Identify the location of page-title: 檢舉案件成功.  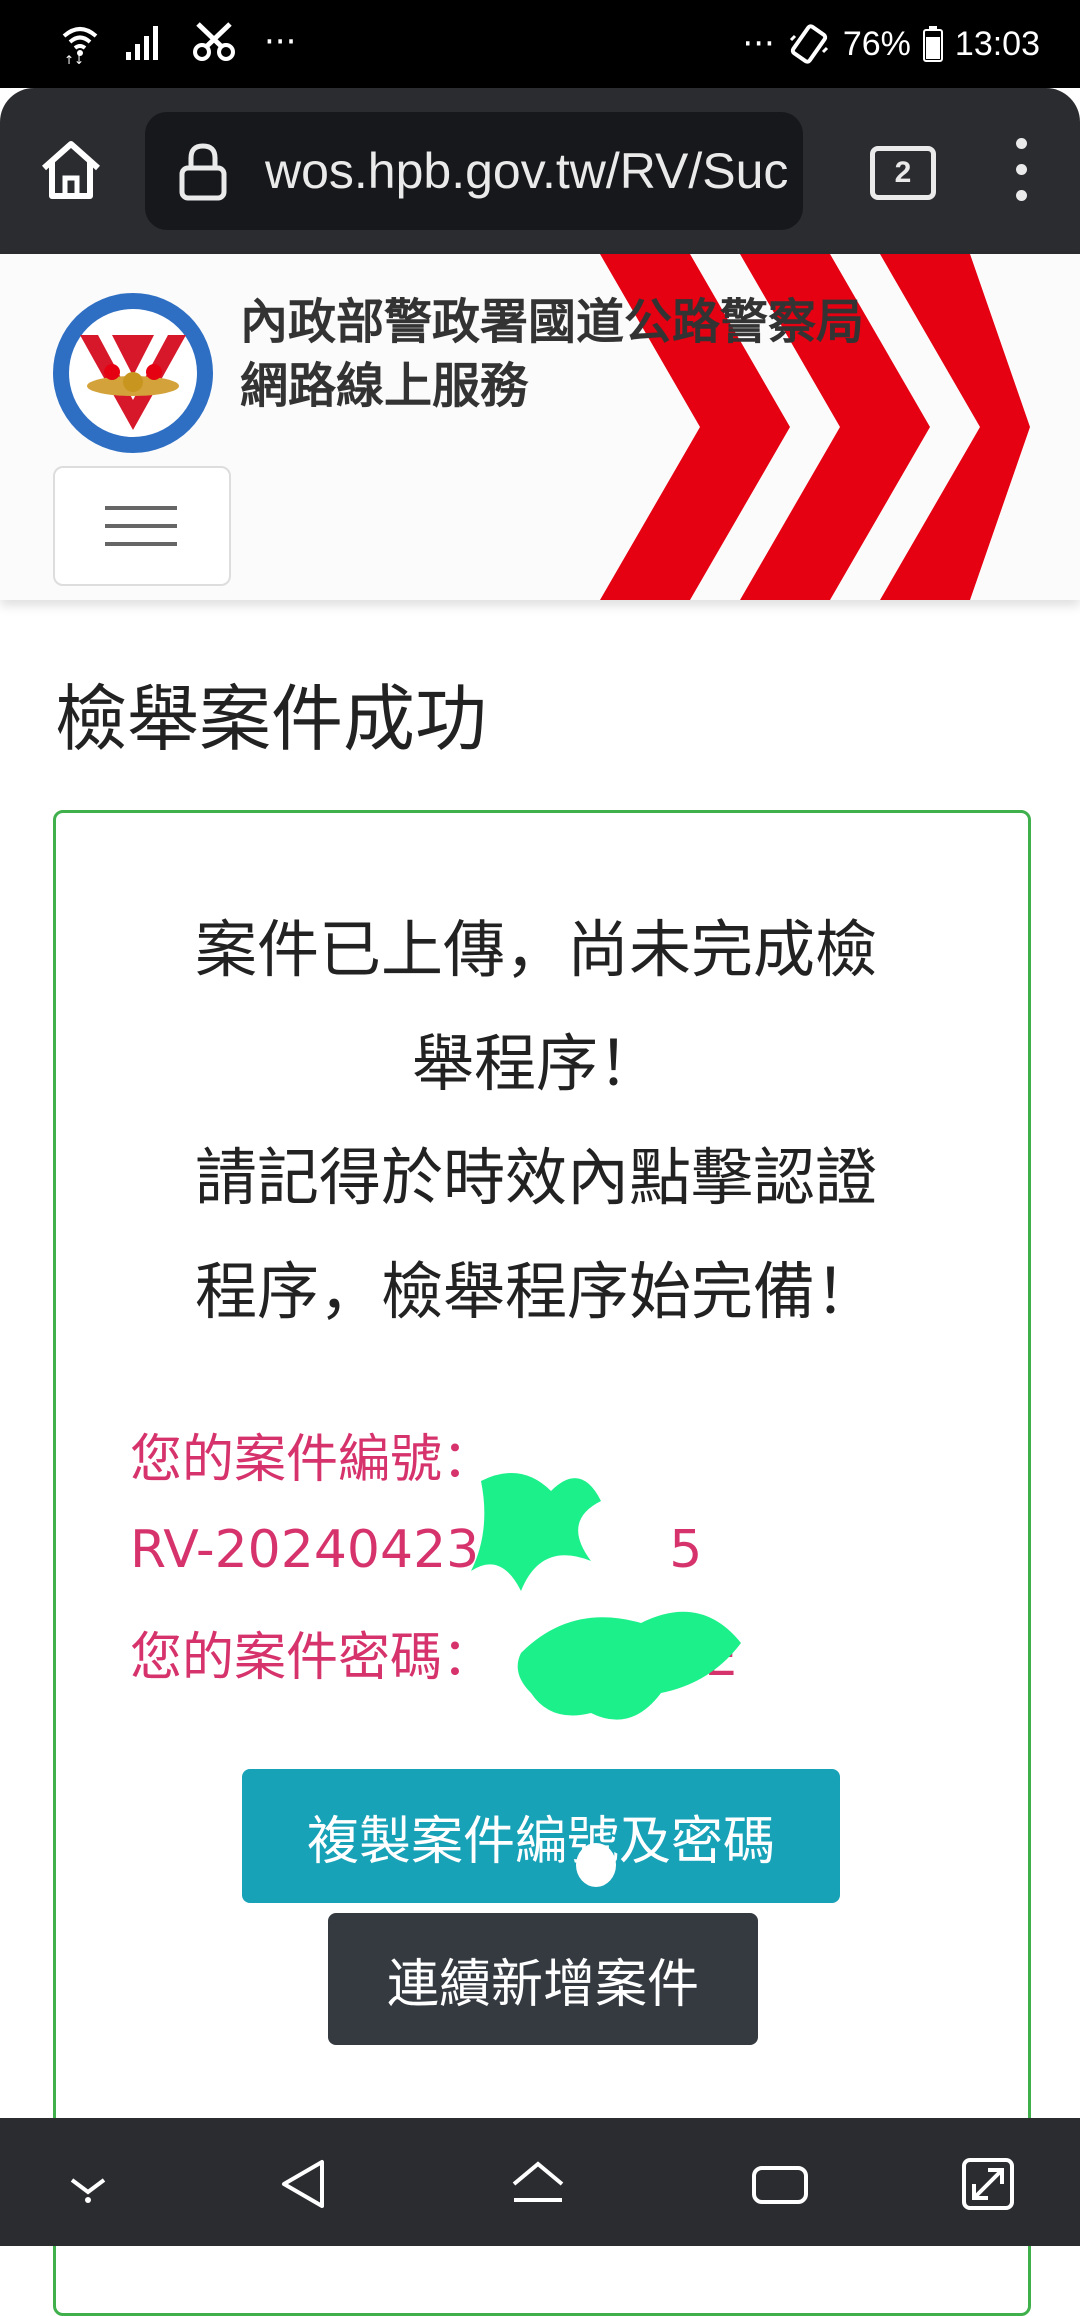
(271, 719).